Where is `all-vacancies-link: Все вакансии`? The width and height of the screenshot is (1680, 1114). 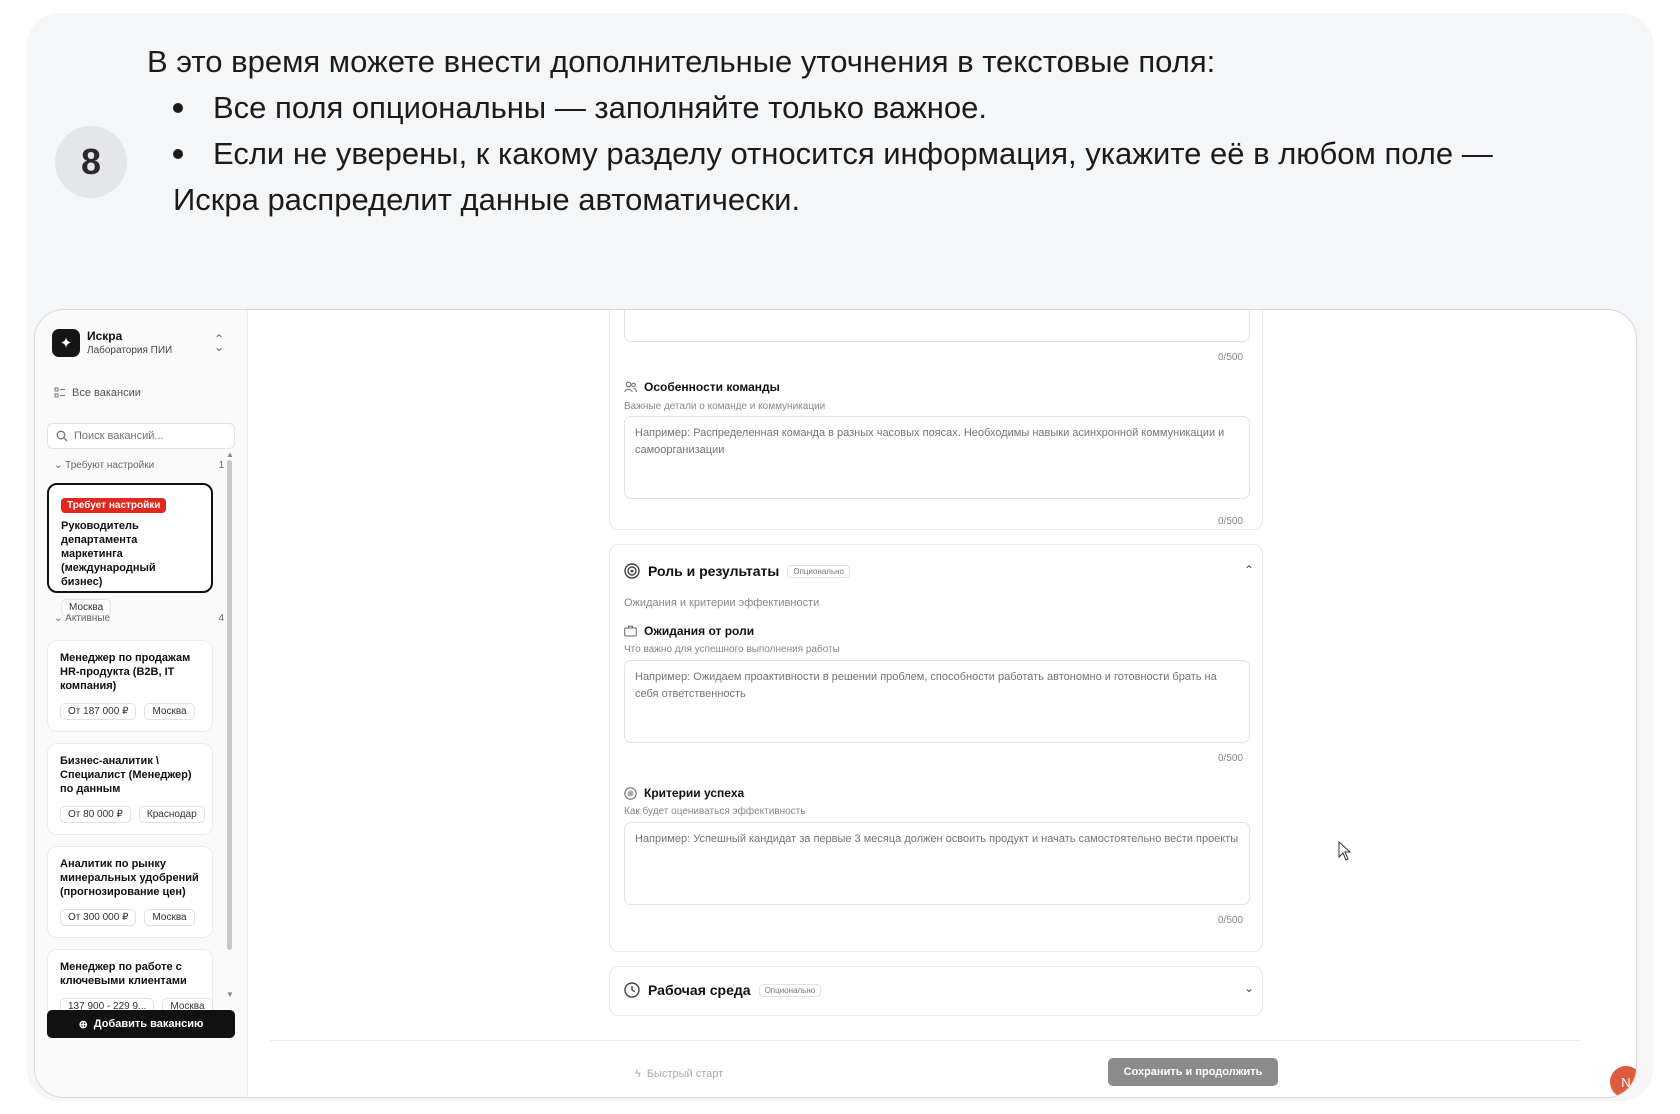
all-vacancies-link: Все вакансии is located at coordinates (97, 393).